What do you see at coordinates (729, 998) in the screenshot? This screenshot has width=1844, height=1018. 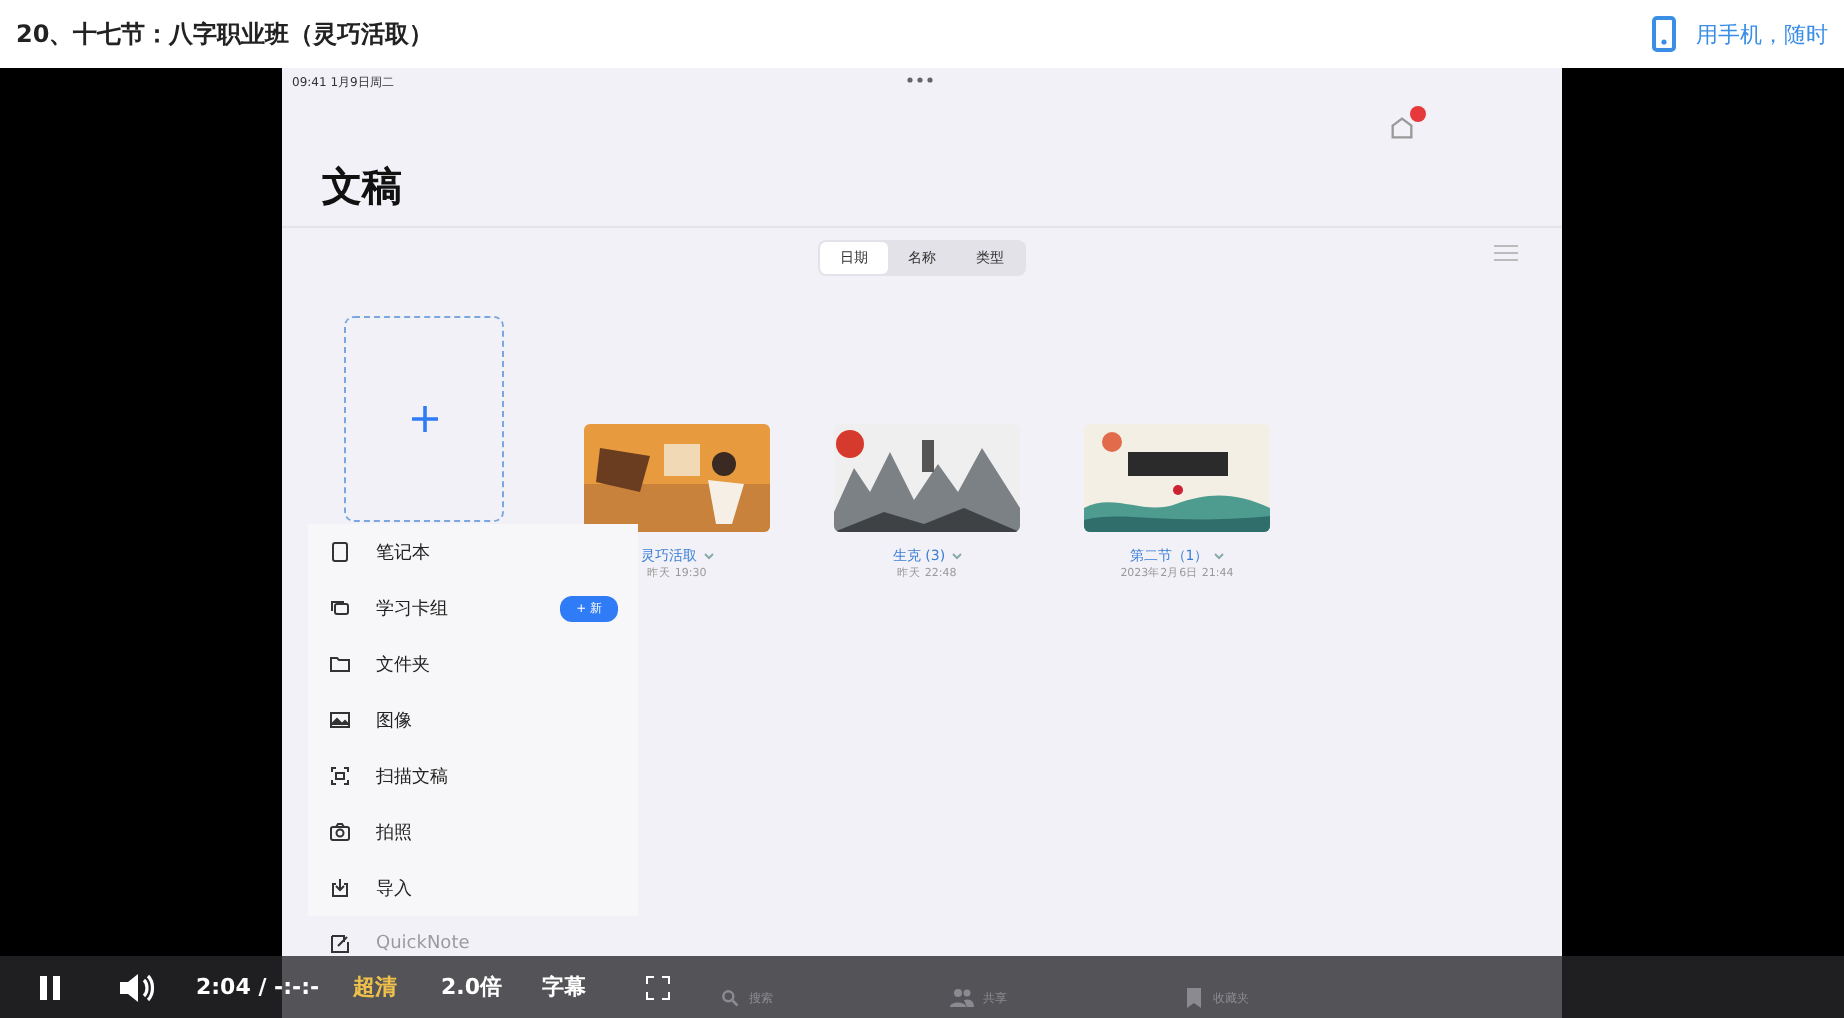 I see `search-icon` at bounding box center [729, 998].